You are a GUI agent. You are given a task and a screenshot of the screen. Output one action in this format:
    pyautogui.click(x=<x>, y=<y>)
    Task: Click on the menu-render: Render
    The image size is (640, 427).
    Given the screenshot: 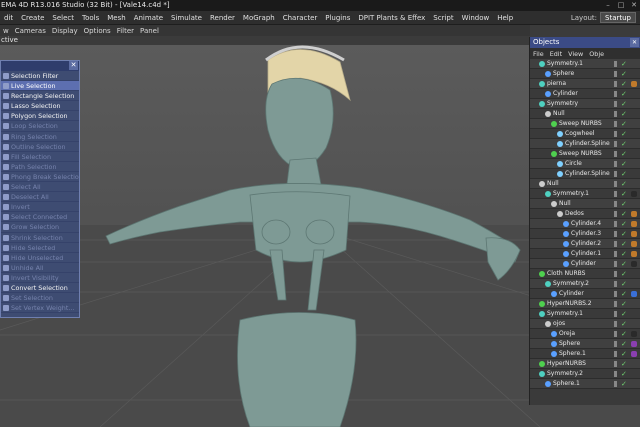 What is the action you would take?
    pyautogui.click(x=222, y=18)
    